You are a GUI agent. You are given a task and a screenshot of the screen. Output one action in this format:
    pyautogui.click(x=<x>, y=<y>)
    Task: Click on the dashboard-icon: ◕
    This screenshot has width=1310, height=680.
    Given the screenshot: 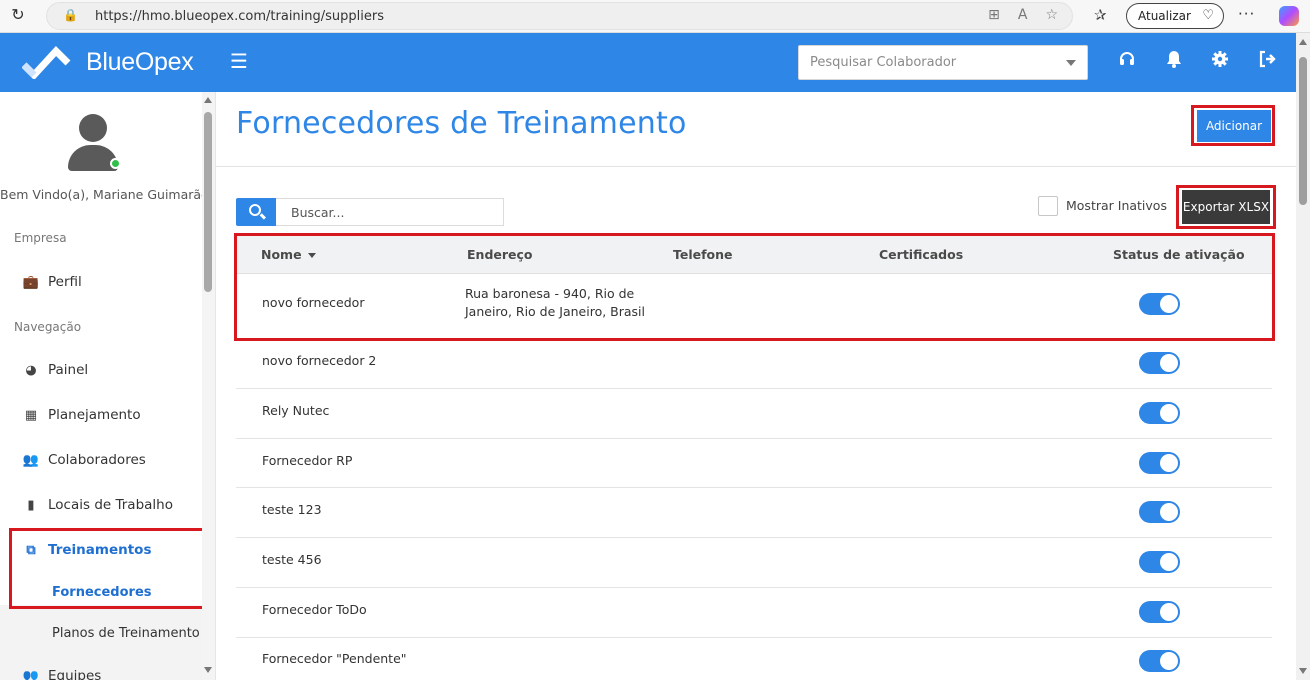 What is the action you would take?
    pyautogui.click(x=31, y=370)
    